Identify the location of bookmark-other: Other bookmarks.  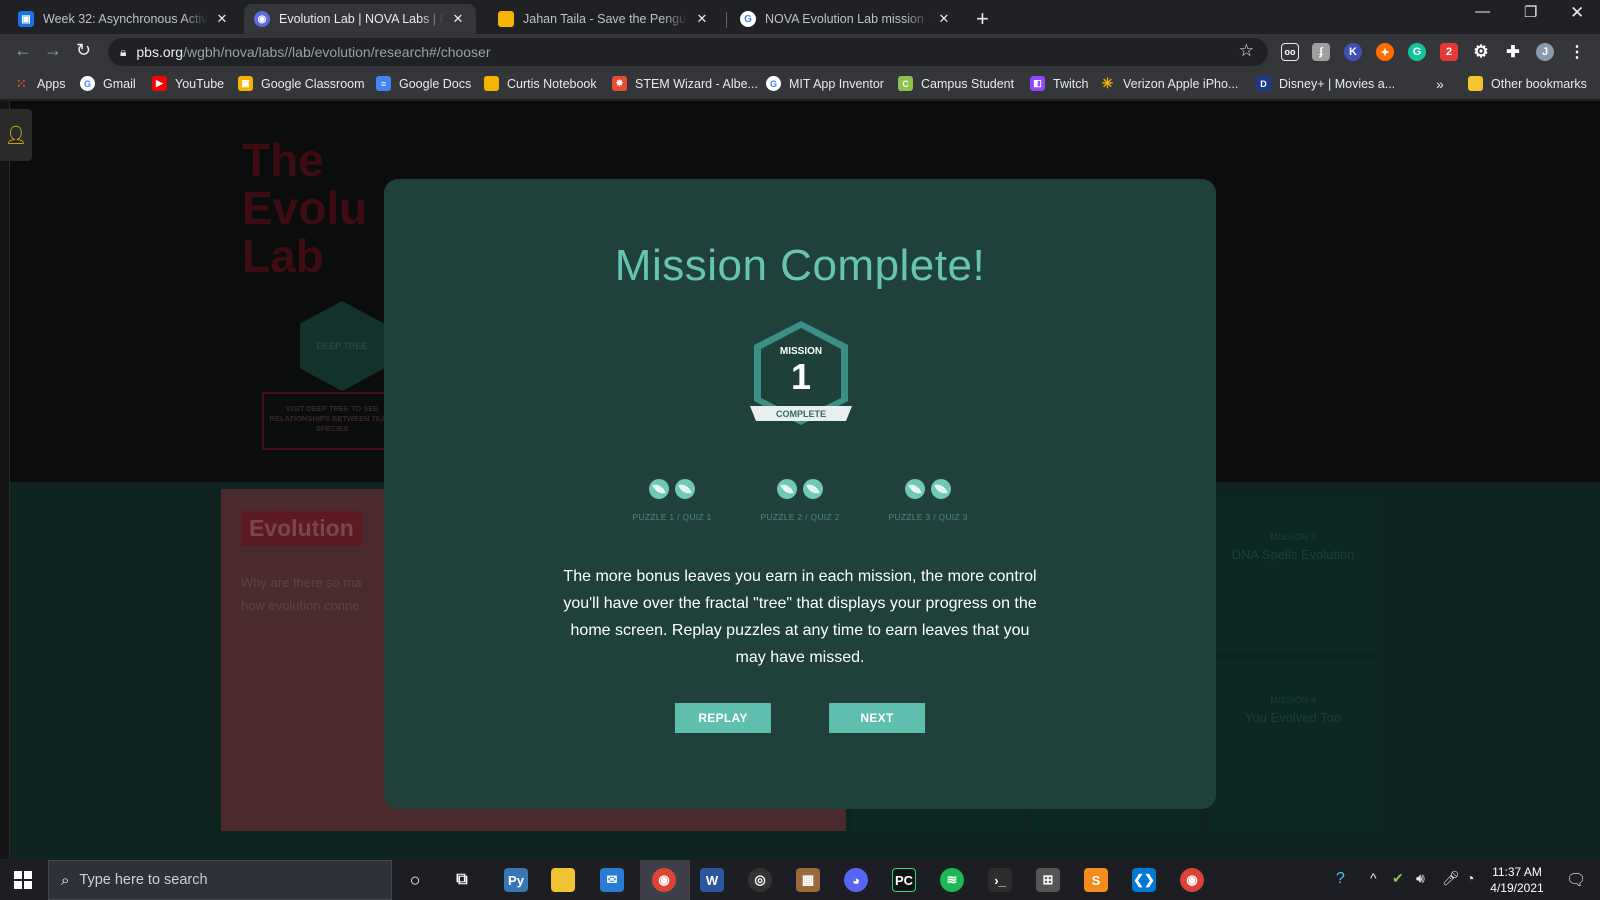
(1527, 83).